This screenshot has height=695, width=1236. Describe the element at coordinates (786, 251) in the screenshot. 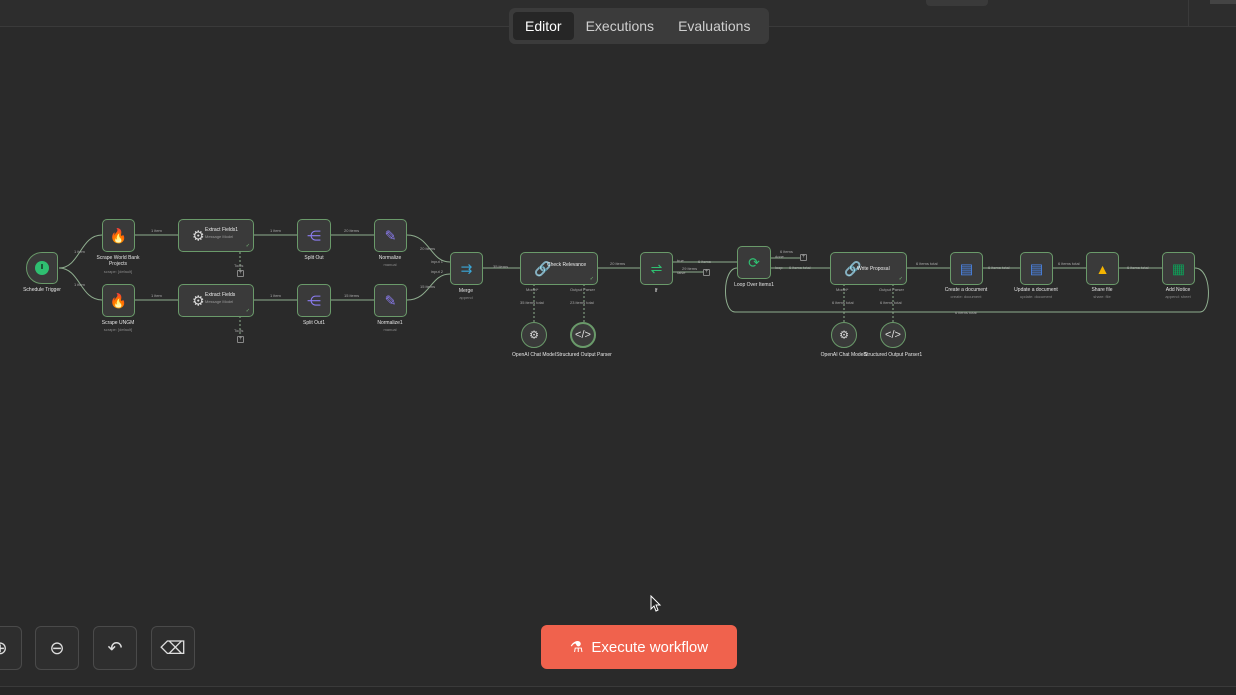

I see `edge-label: 6 items` at that location.